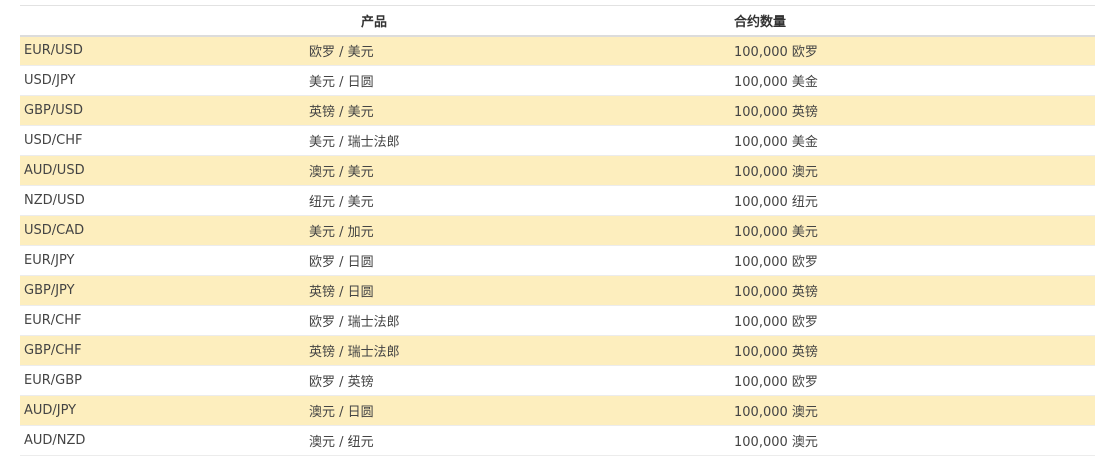 The height and width of the screenshot is (468, 1095). What do you see at coordinates (557, 260) in the screenshot?
I see `table-row: EUR/JPY 欧罗 / 日圆 100,000 欧罗` at bounding box center [557, 260].